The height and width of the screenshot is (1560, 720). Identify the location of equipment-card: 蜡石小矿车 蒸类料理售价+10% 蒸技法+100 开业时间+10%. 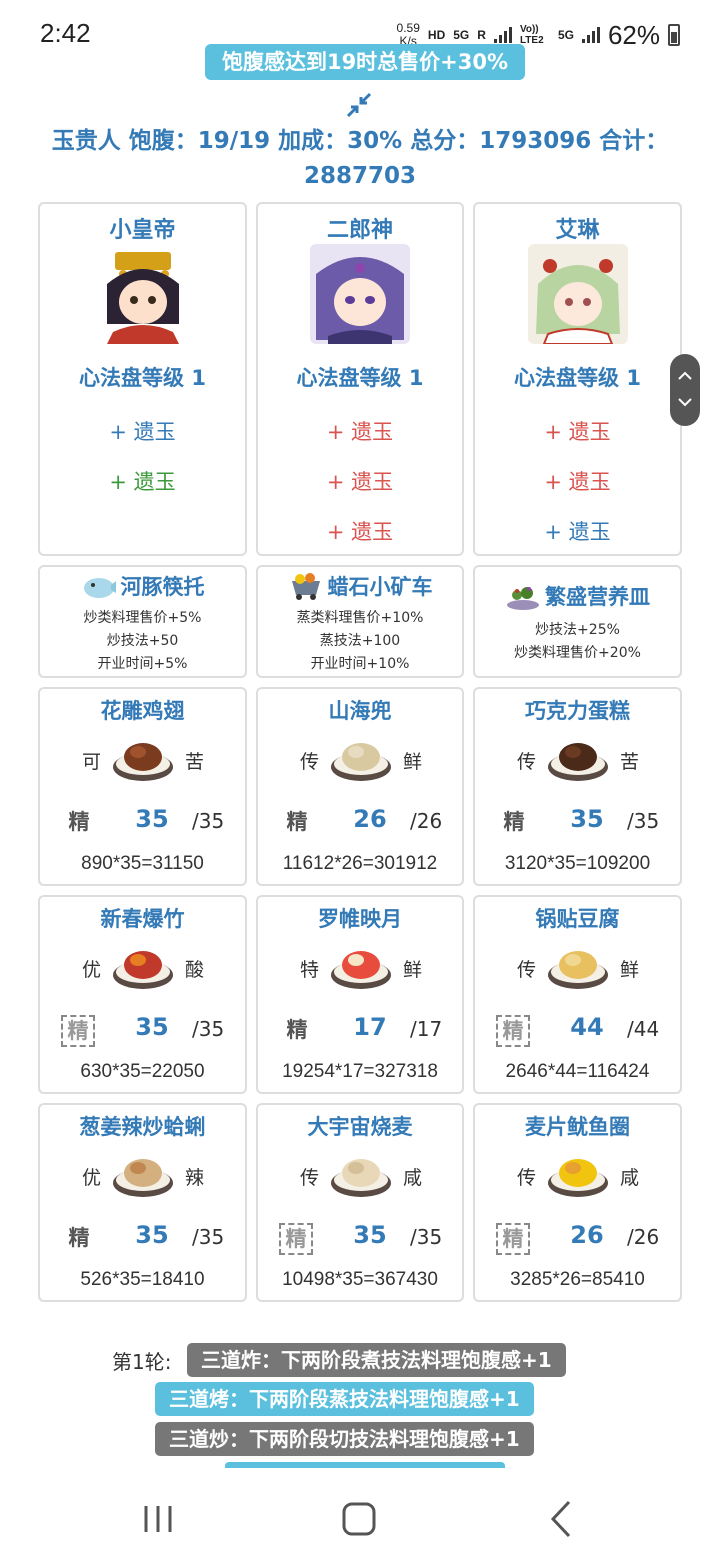
(360, 621).